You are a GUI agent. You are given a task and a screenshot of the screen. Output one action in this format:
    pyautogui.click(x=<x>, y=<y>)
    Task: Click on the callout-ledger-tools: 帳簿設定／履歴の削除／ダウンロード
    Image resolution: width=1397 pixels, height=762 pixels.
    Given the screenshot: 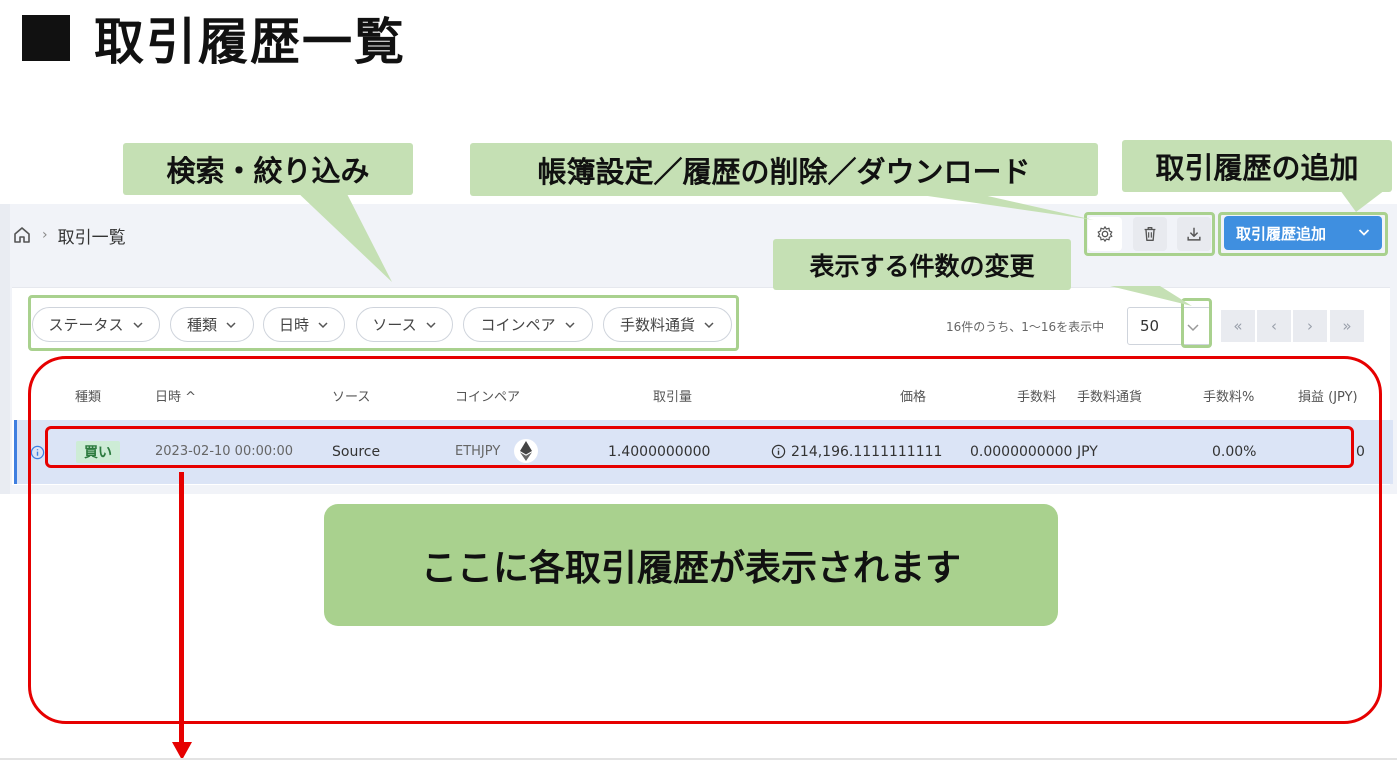 What is the action you would take?
    pyautogui.click(x=784, y=169)
    